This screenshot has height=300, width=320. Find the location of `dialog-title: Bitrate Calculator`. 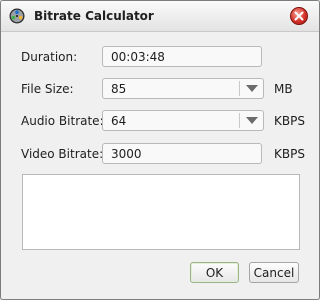

dialog-title: Bitrate Calculator is located at coordinates (94, 16).